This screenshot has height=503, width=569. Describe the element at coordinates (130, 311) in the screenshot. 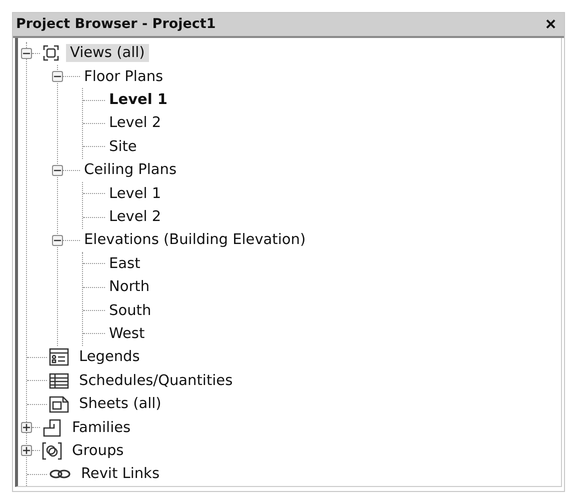

I see `tree-item-label: South` at that location.